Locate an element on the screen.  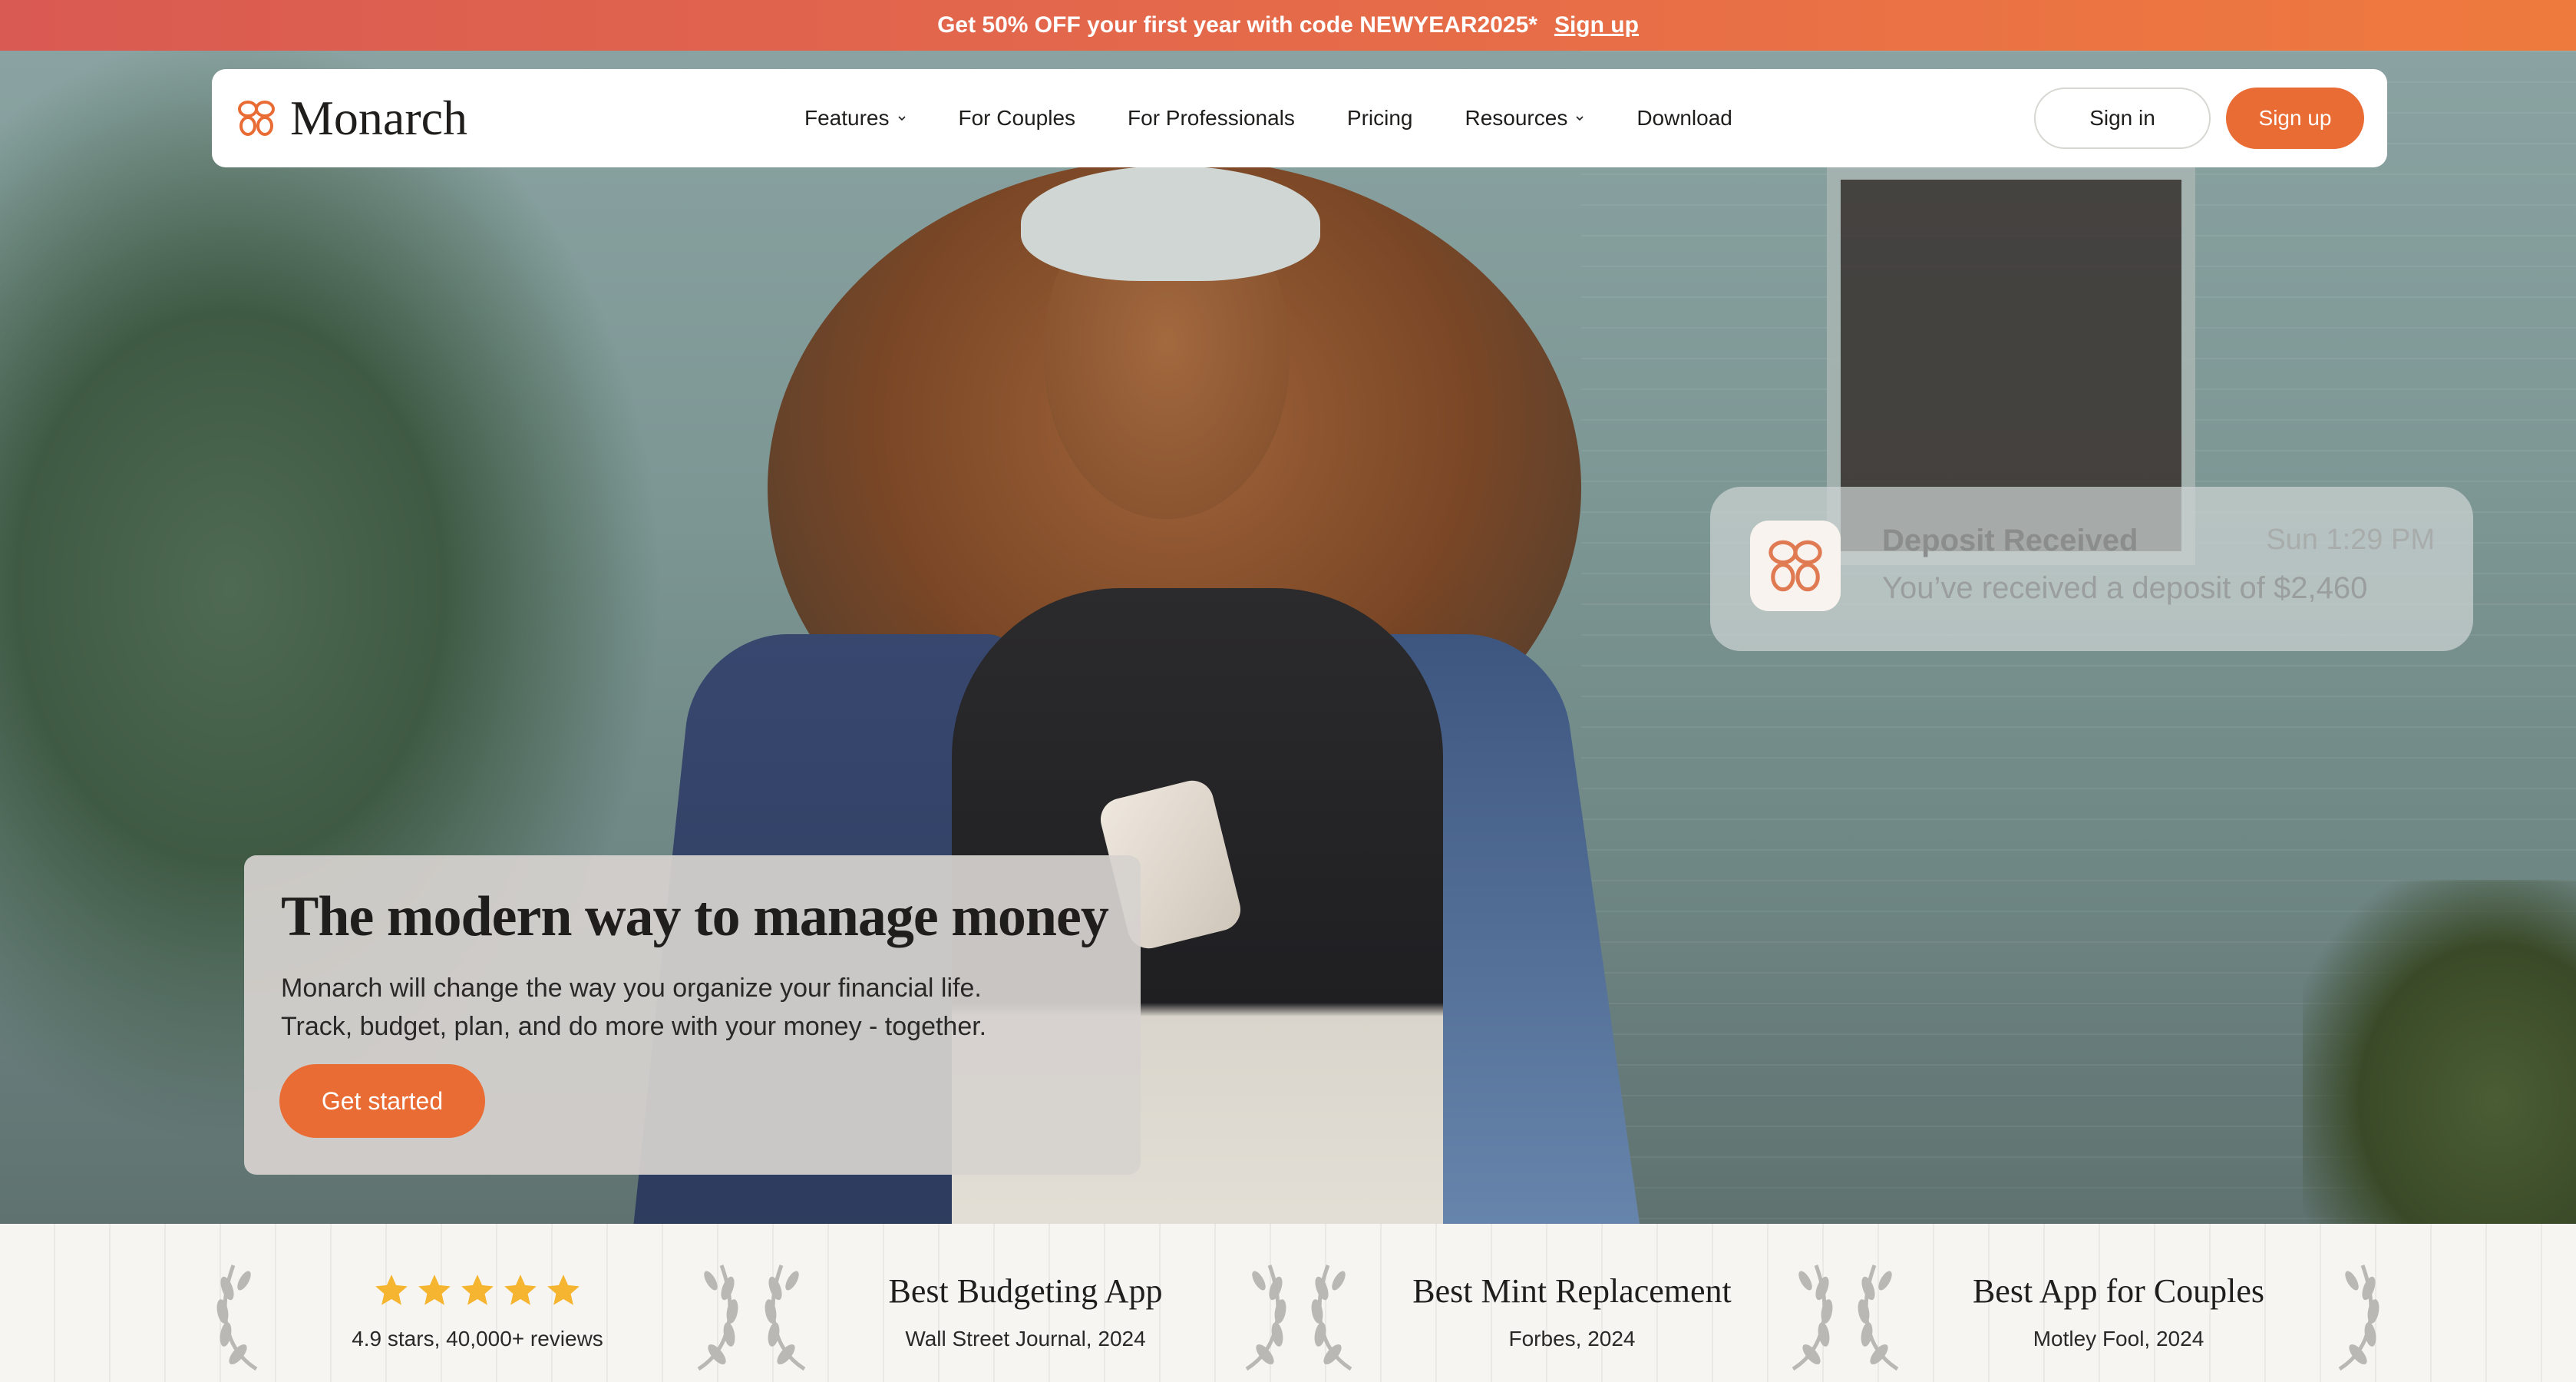
nav-resources: Resources is located at coordinates (1524, 118).